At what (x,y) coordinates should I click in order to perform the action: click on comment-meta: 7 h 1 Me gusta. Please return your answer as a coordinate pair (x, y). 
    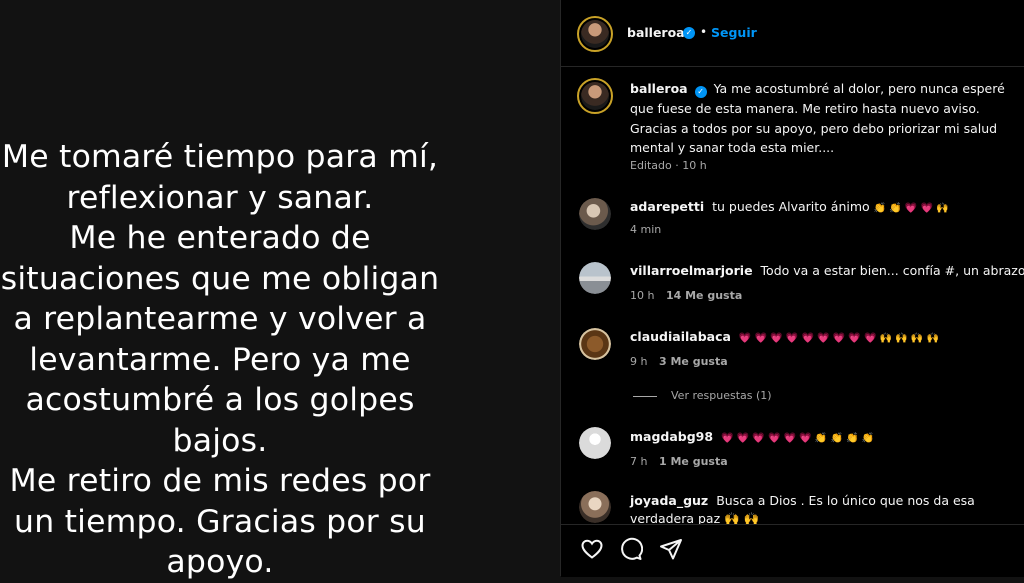
    Looking at the image, I should click on (679, 461).